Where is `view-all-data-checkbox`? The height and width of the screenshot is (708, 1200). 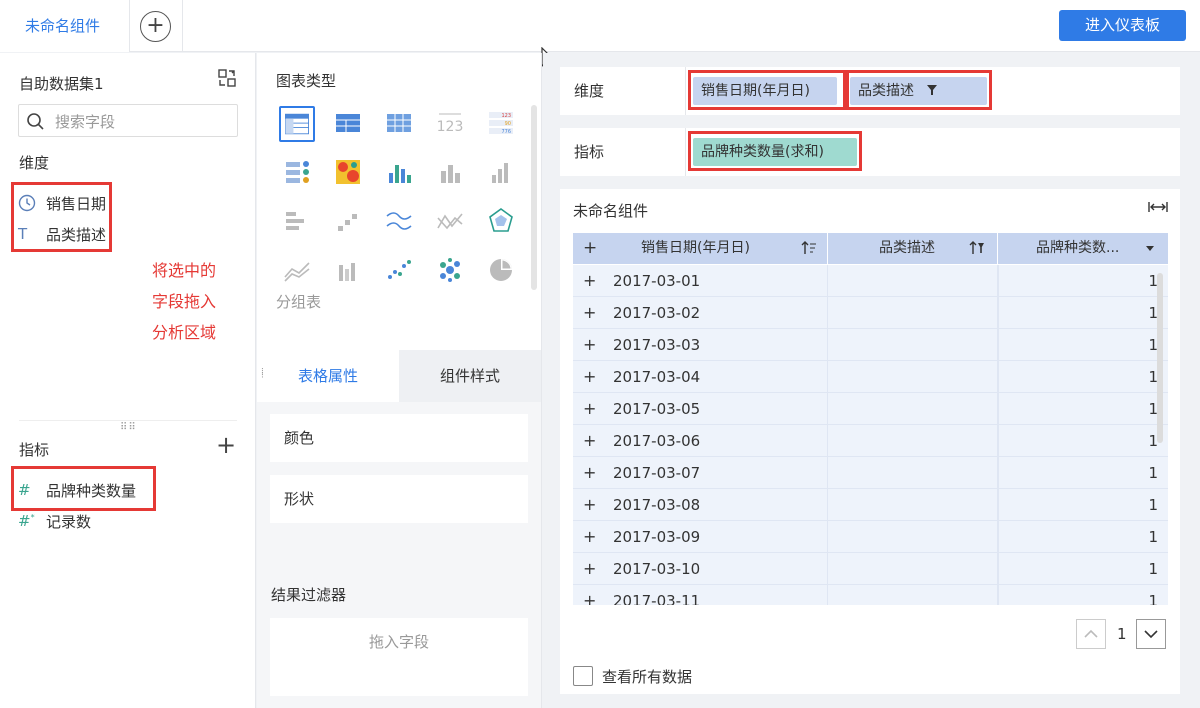
view-all-data-checkbox is located at coordinates (583, 676).